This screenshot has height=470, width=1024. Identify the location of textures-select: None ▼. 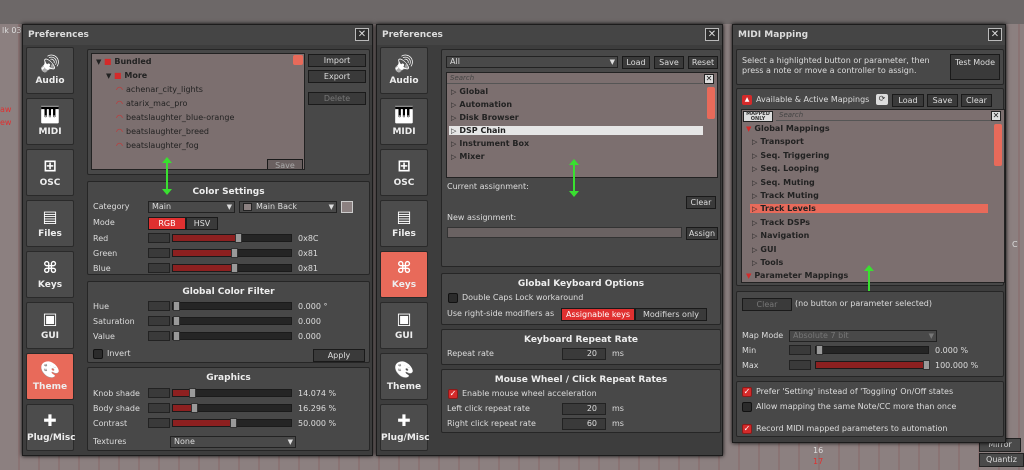
(233, 442).